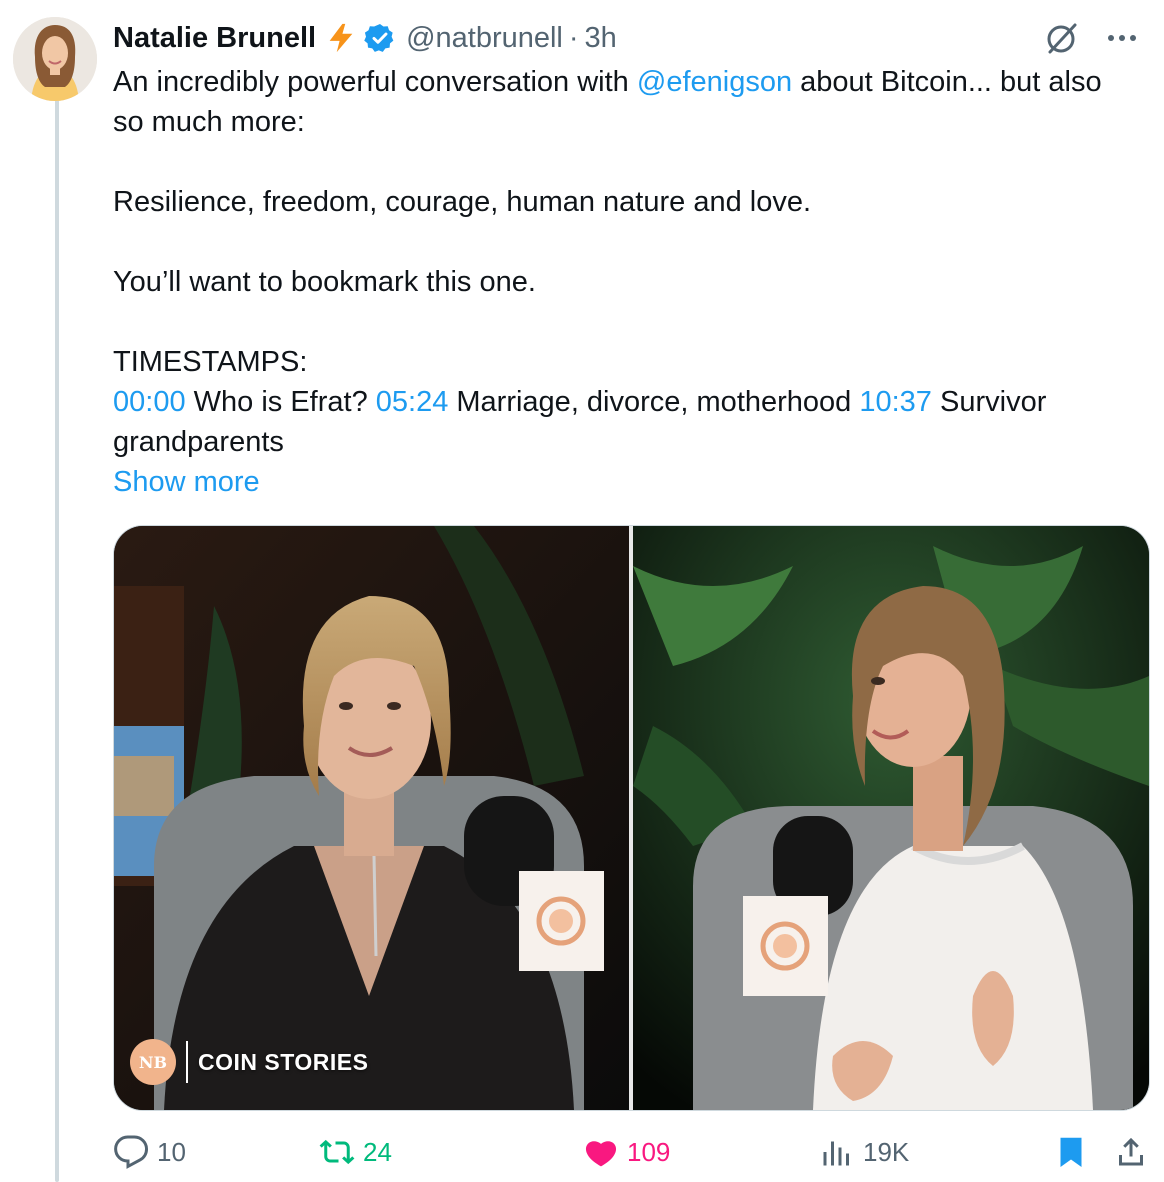  What do you see at coordinates (149, 402) in the screenshot?
I see `timestamp-link: 00:00` at bounding box center [149, 402].